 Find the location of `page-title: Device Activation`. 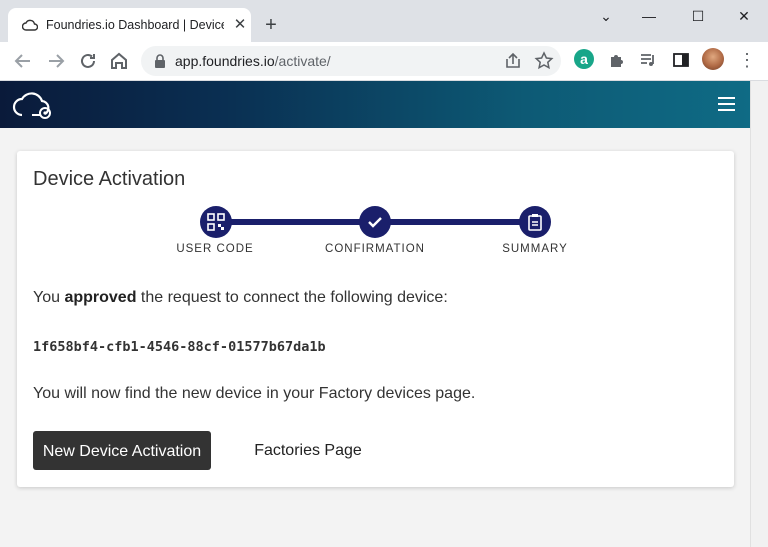

page-title: Device Activation is located at coordinates (109, 179).